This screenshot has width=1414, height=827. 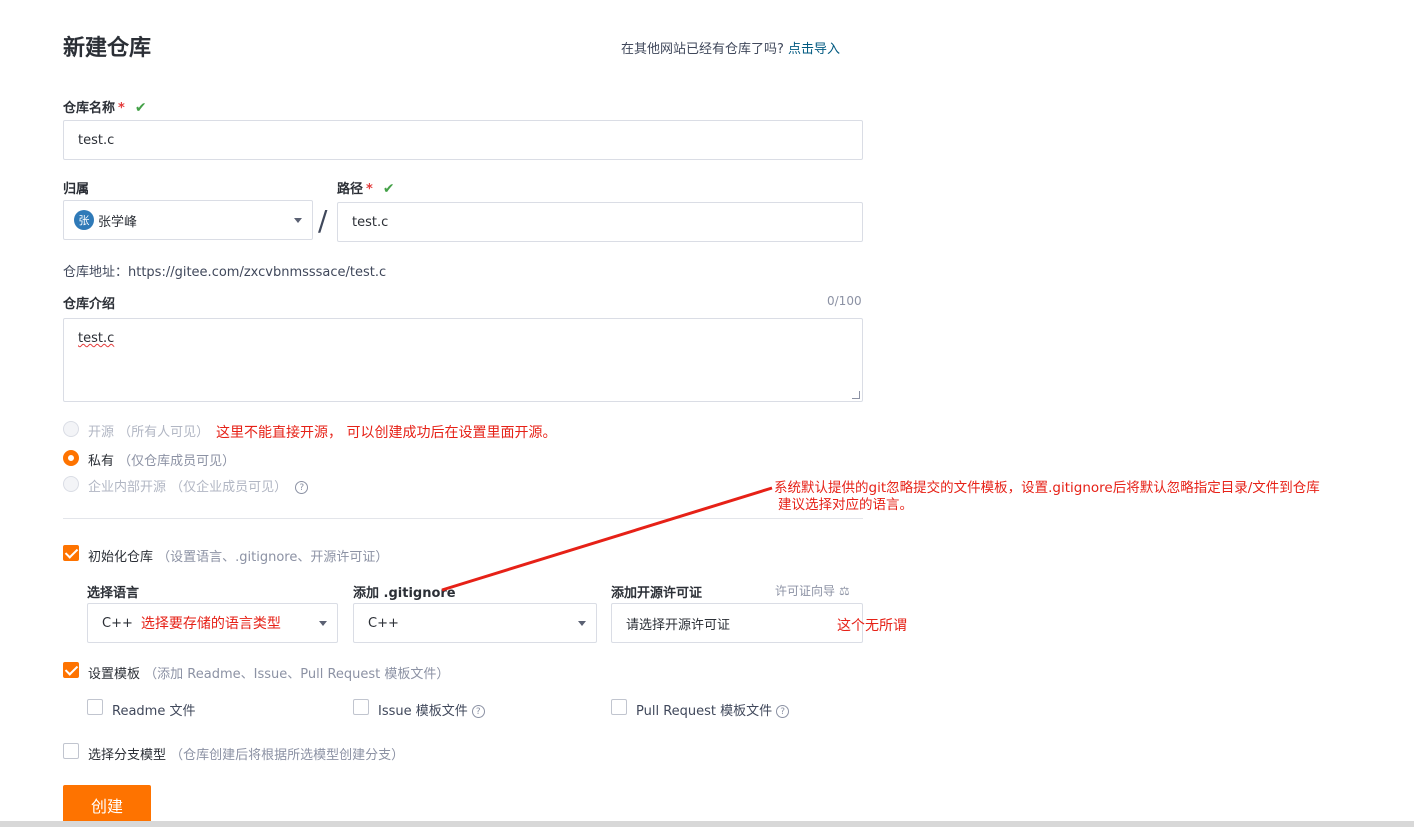 I want to click on horizontal-scrollbar, so click(x=707, y=824).